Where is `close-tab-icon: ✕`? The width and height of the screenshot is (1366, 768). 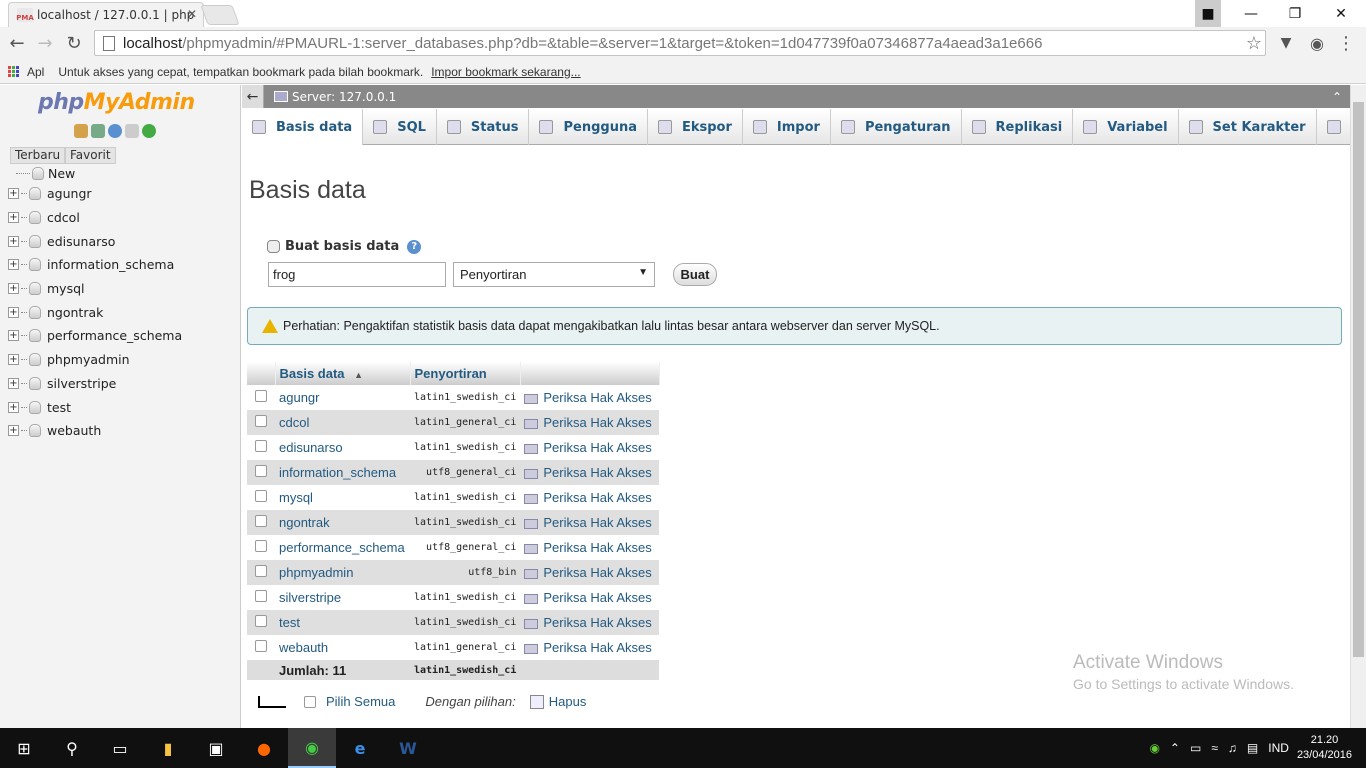
close-tab-icon: ✕ is located at coordinates (192, 14).